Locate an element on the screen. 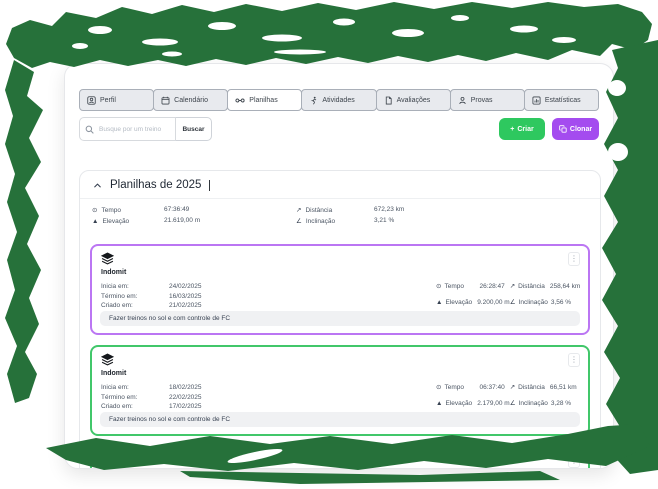 The width and height of the screenshot is (658, 489). tab-atividades: Atividades is located at coordinates (339, 100).